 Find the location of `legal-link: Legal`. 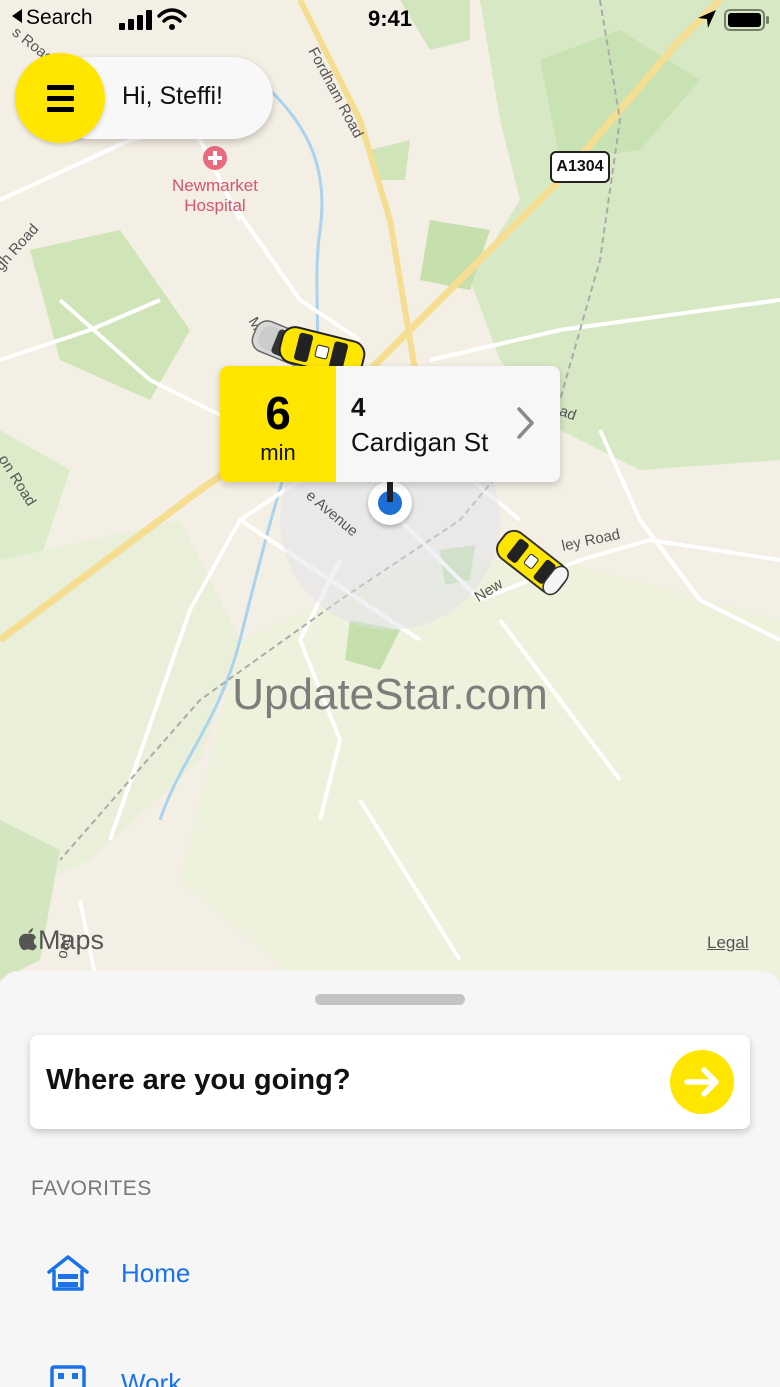

legal-link: Legal is located at coordinates (728, 943).